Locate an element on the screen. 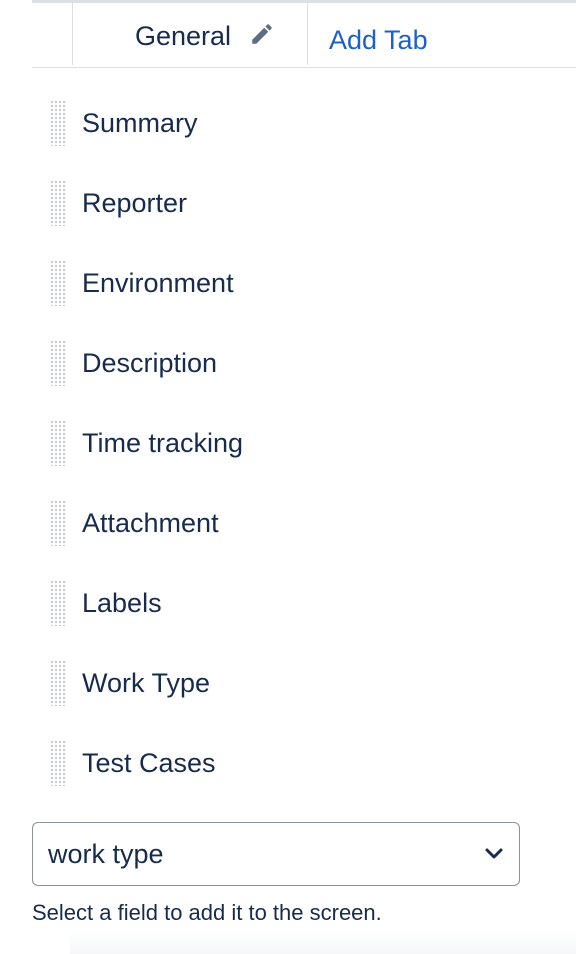 Image resolution: width=576 pixels, height=954 pixels. field-item-labels: Labels is located at coordinates (298, 612).